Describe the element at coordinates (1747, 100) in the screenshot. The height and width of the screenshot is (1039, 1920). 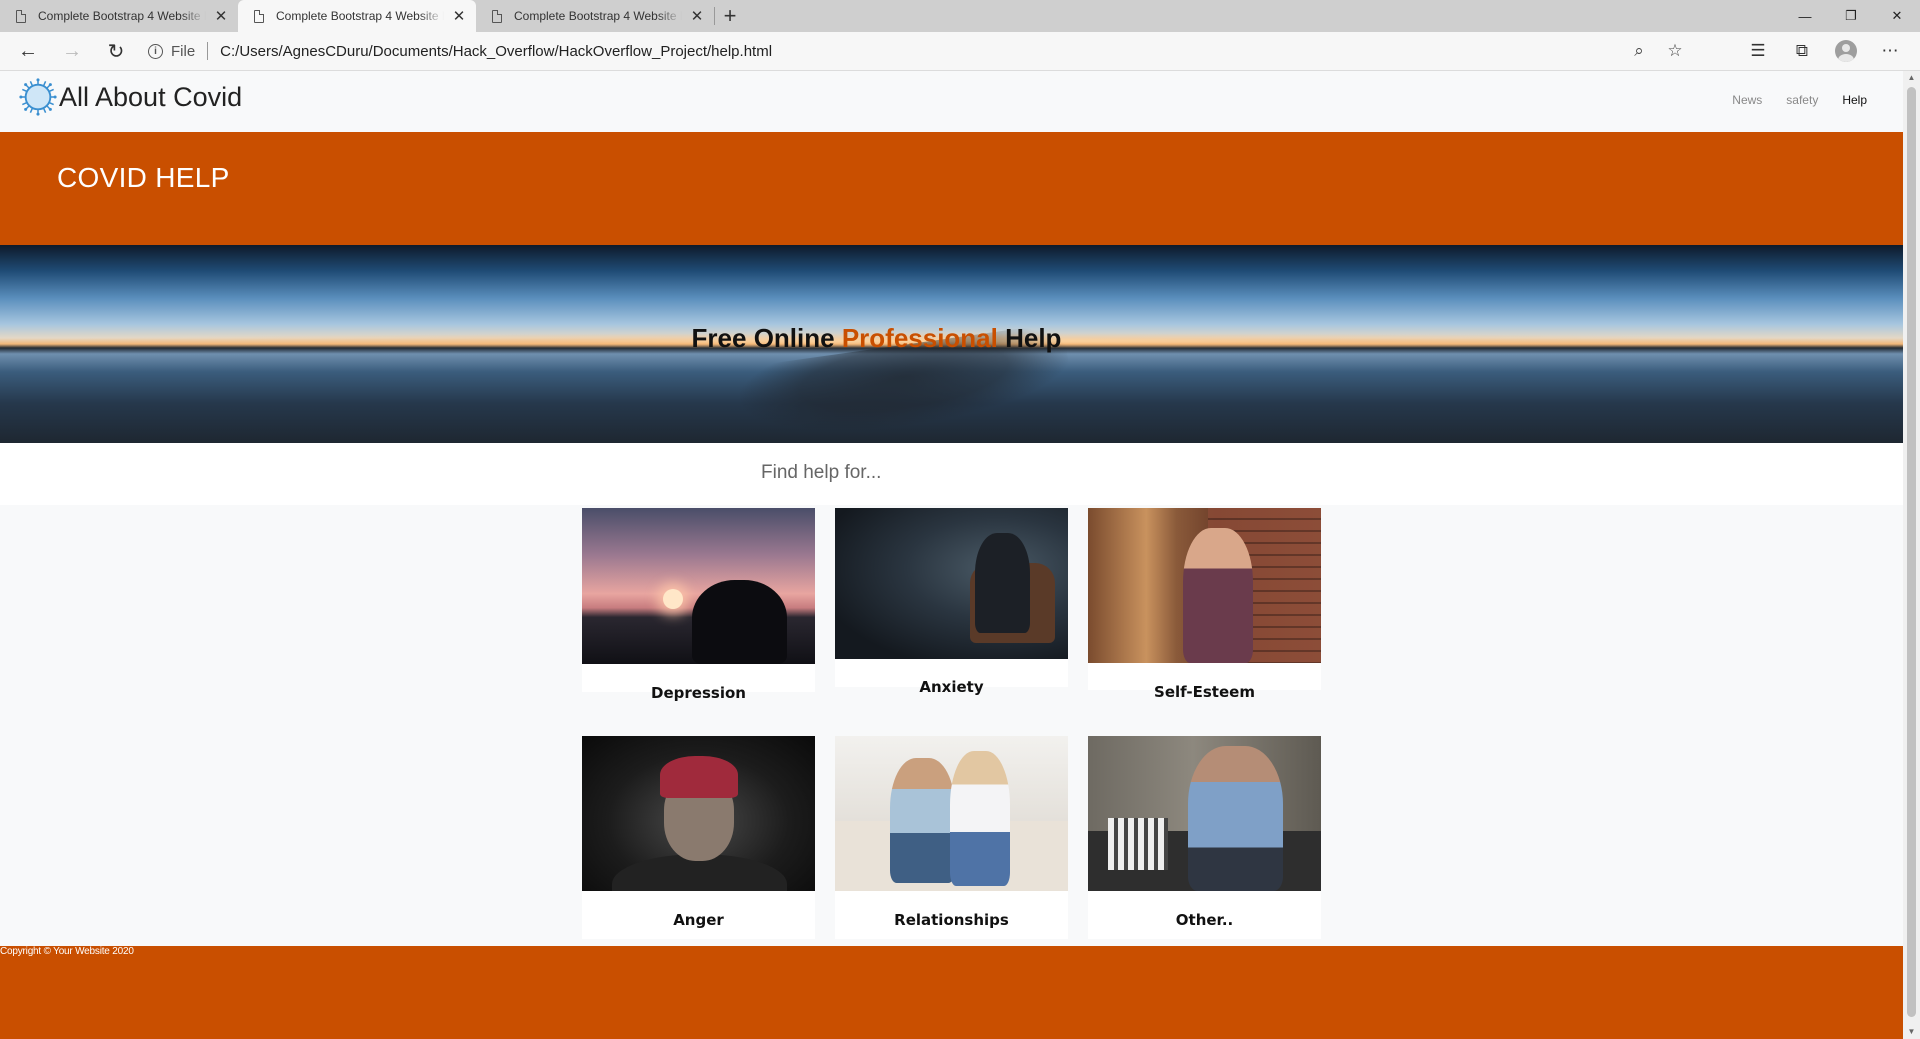
I see `nav-link-news: News` at that location.